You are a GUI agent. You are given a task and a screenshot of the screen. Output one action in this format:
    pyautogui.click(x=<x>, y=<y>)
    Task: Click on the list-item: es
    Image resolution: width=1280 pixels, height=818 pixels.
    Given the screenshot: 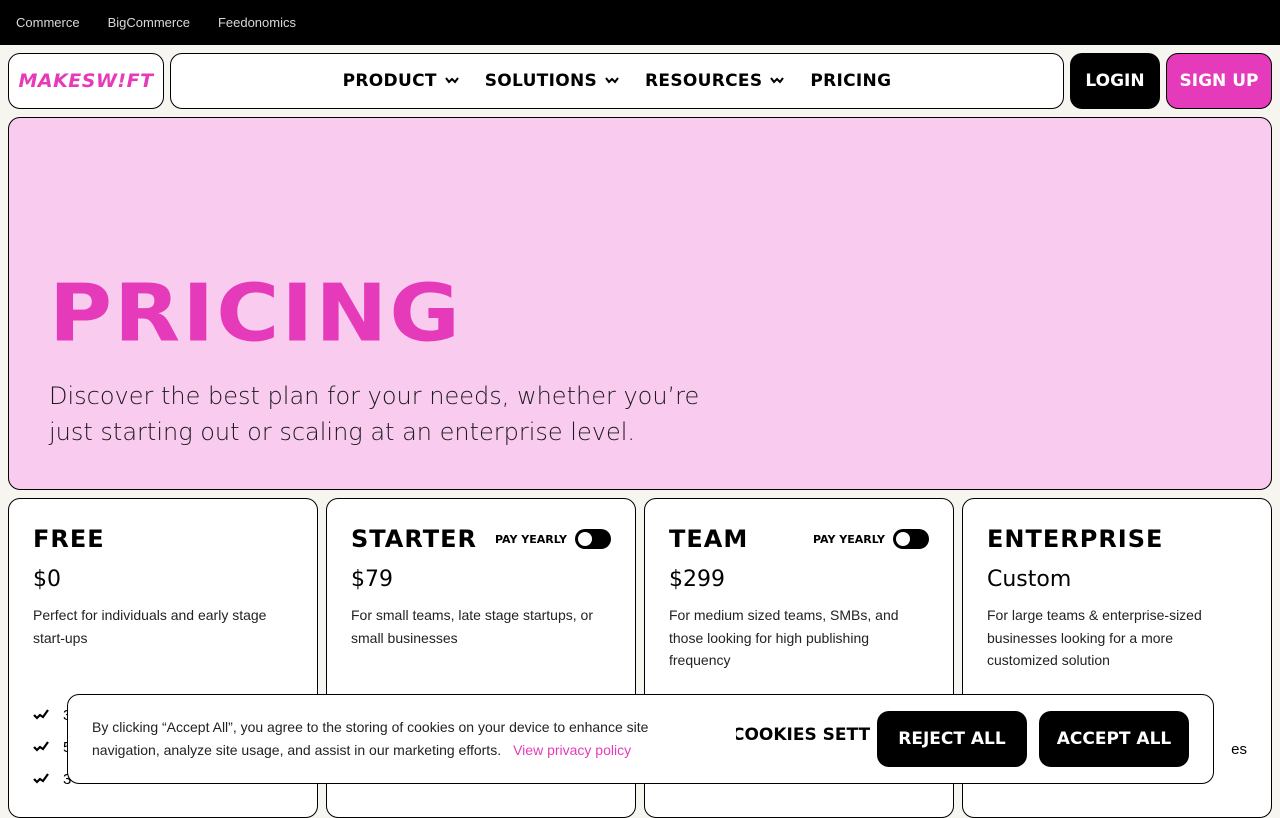 What is the action you would take?
    pyautogui.click(x=1239, y=749)
    